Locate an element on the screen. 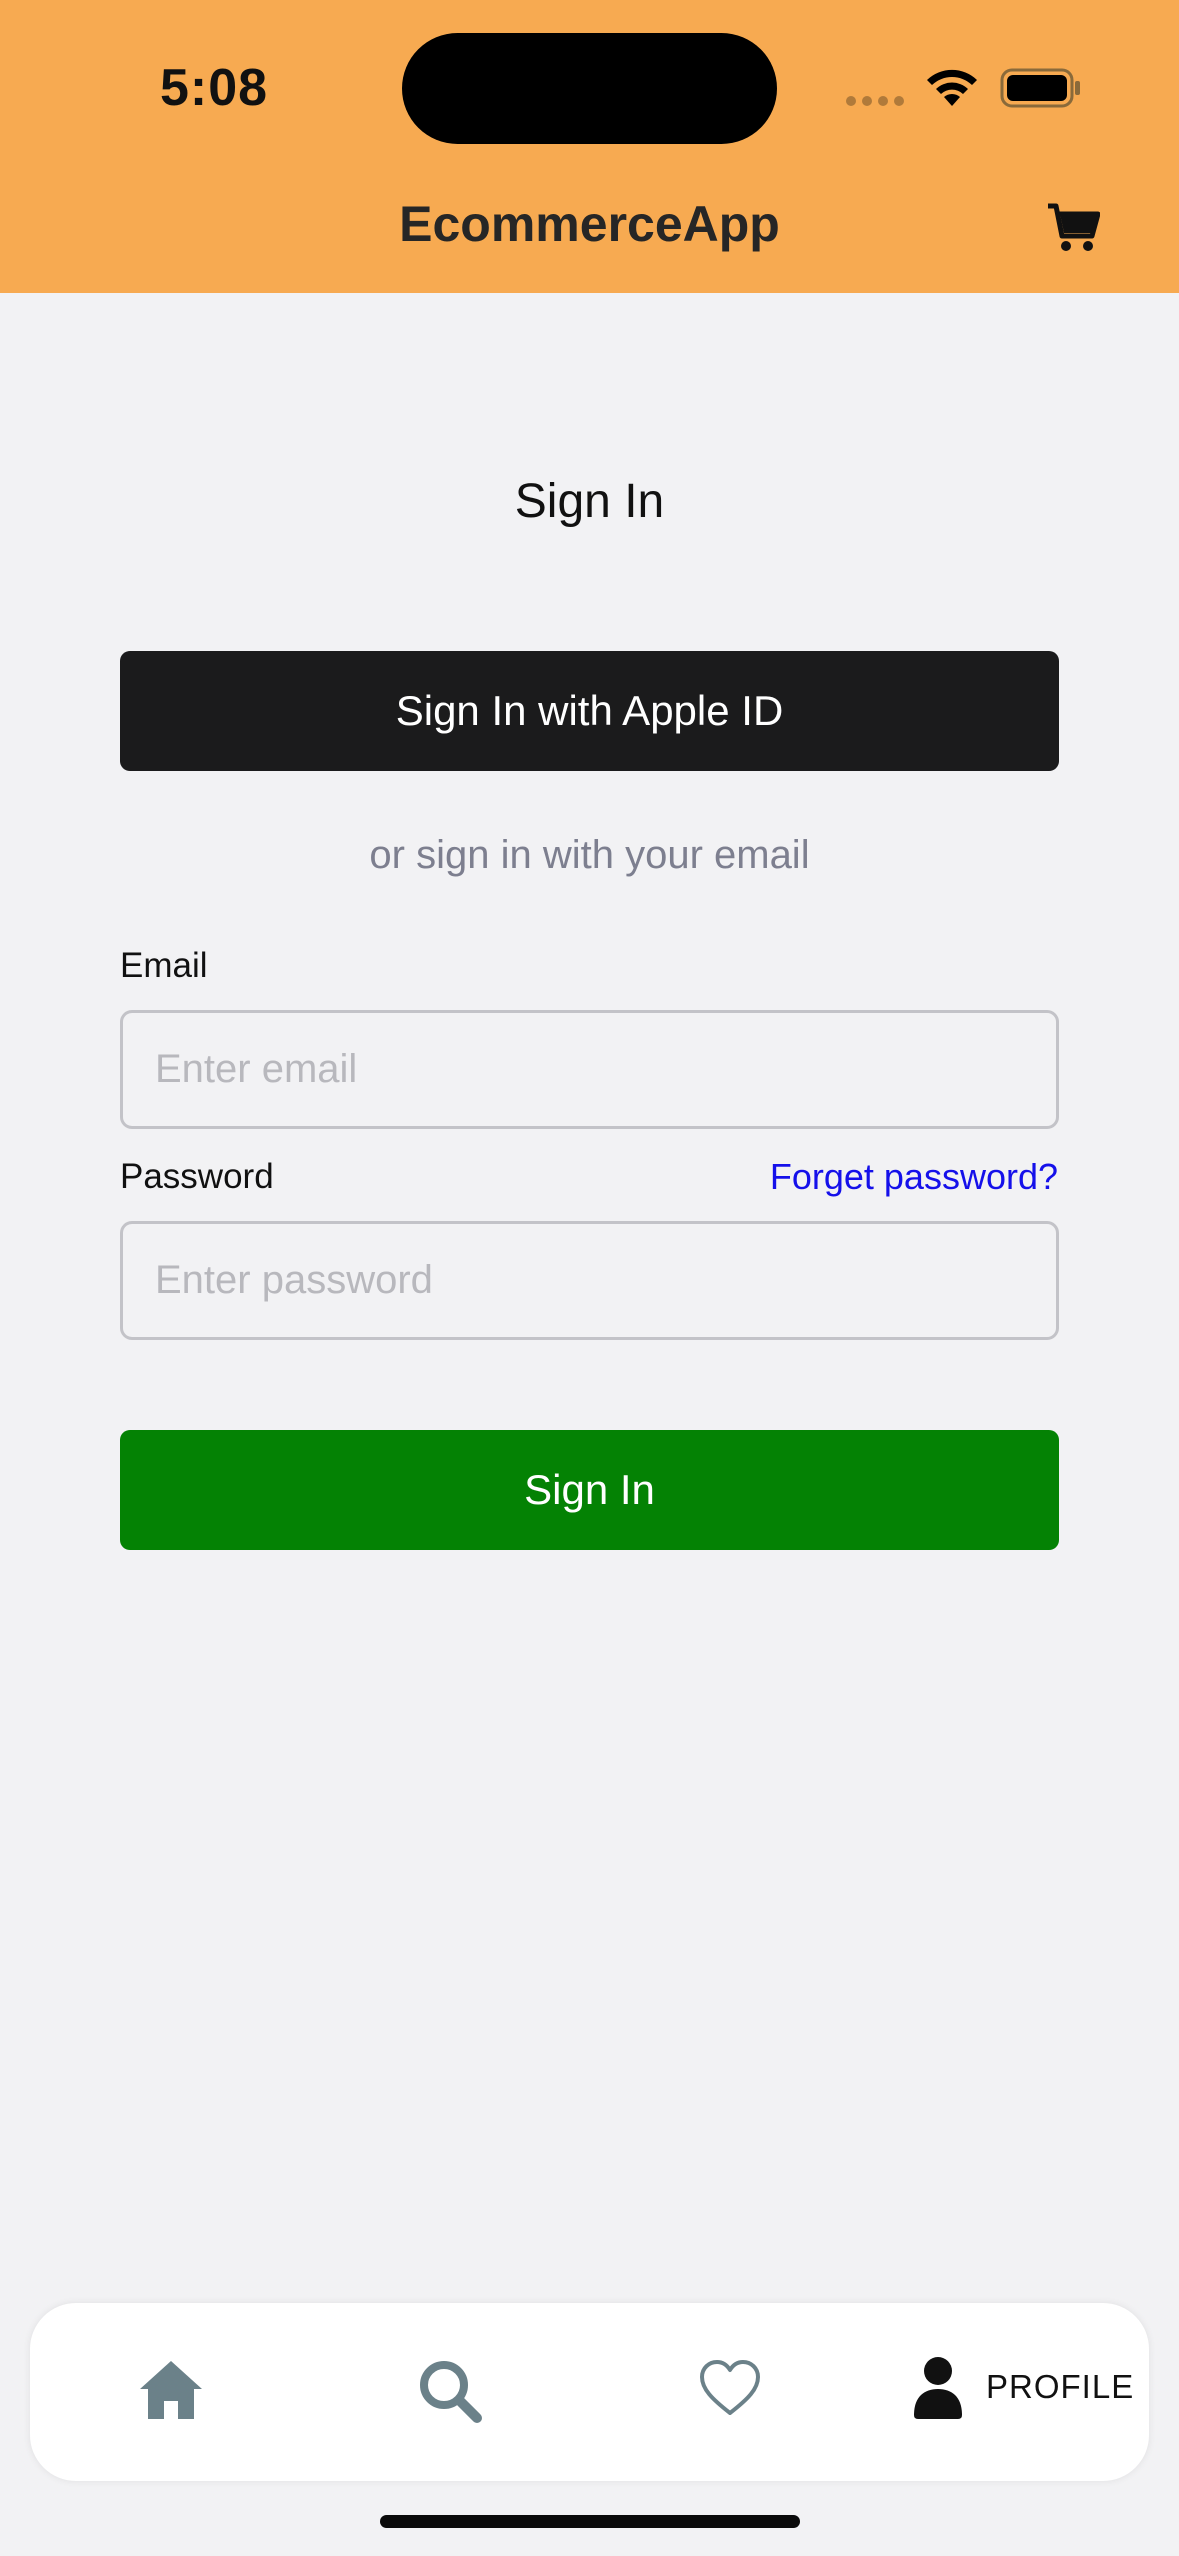 This screenshot has height=2556, width=1179. password-label: Password is located at coordinates (197, 1176).